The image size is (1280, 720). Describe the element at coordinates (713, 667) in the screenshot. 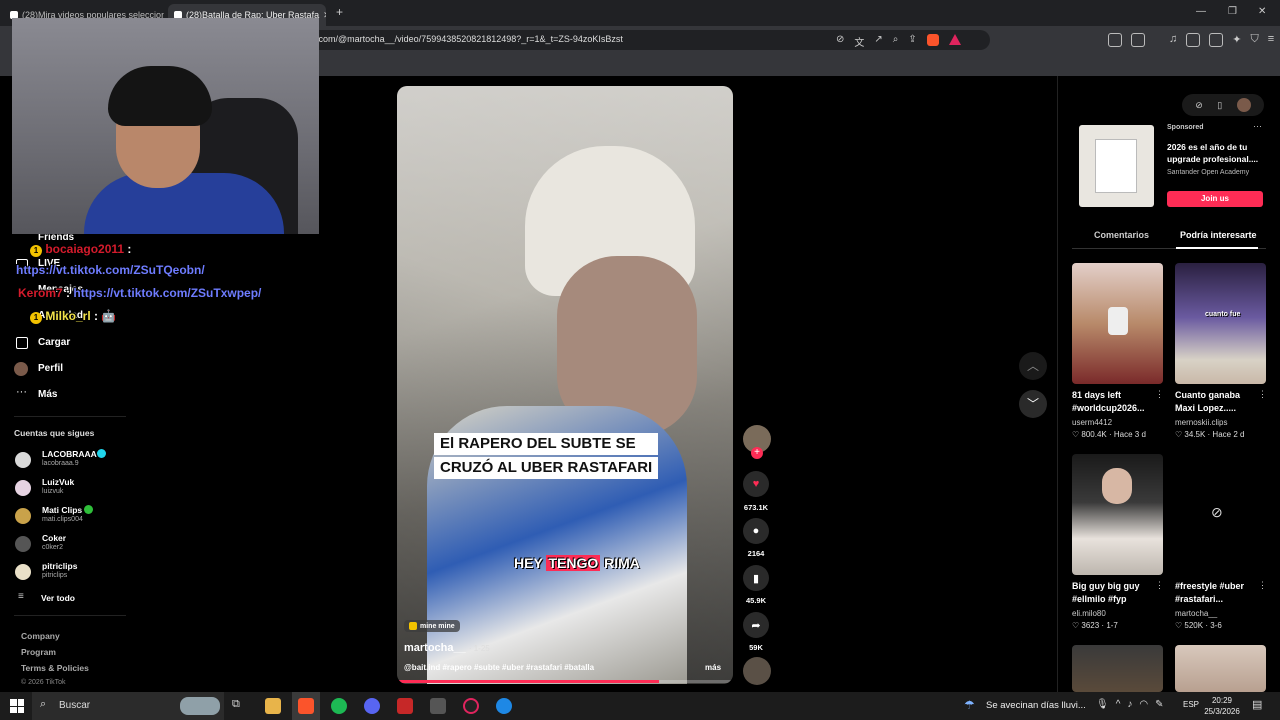

I see `more-link: más` at that location.